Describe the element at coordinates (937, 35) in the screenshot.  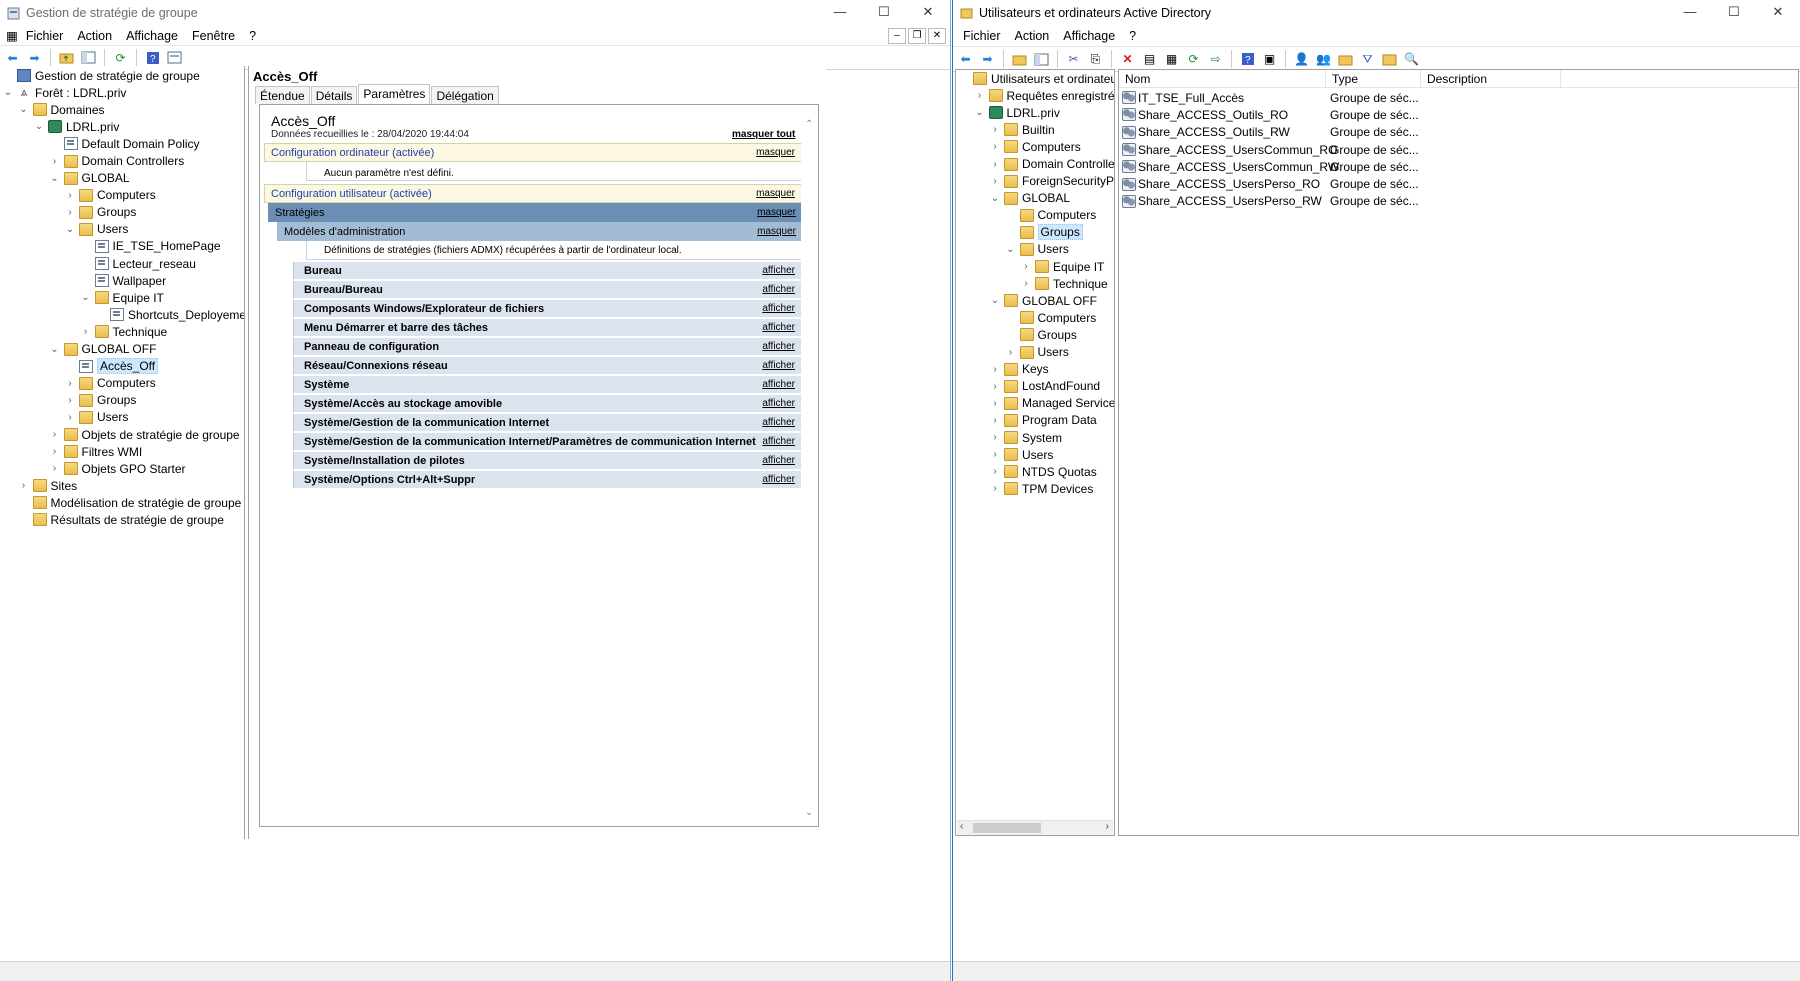
I see `mdi-close-button: ✕` at that location.